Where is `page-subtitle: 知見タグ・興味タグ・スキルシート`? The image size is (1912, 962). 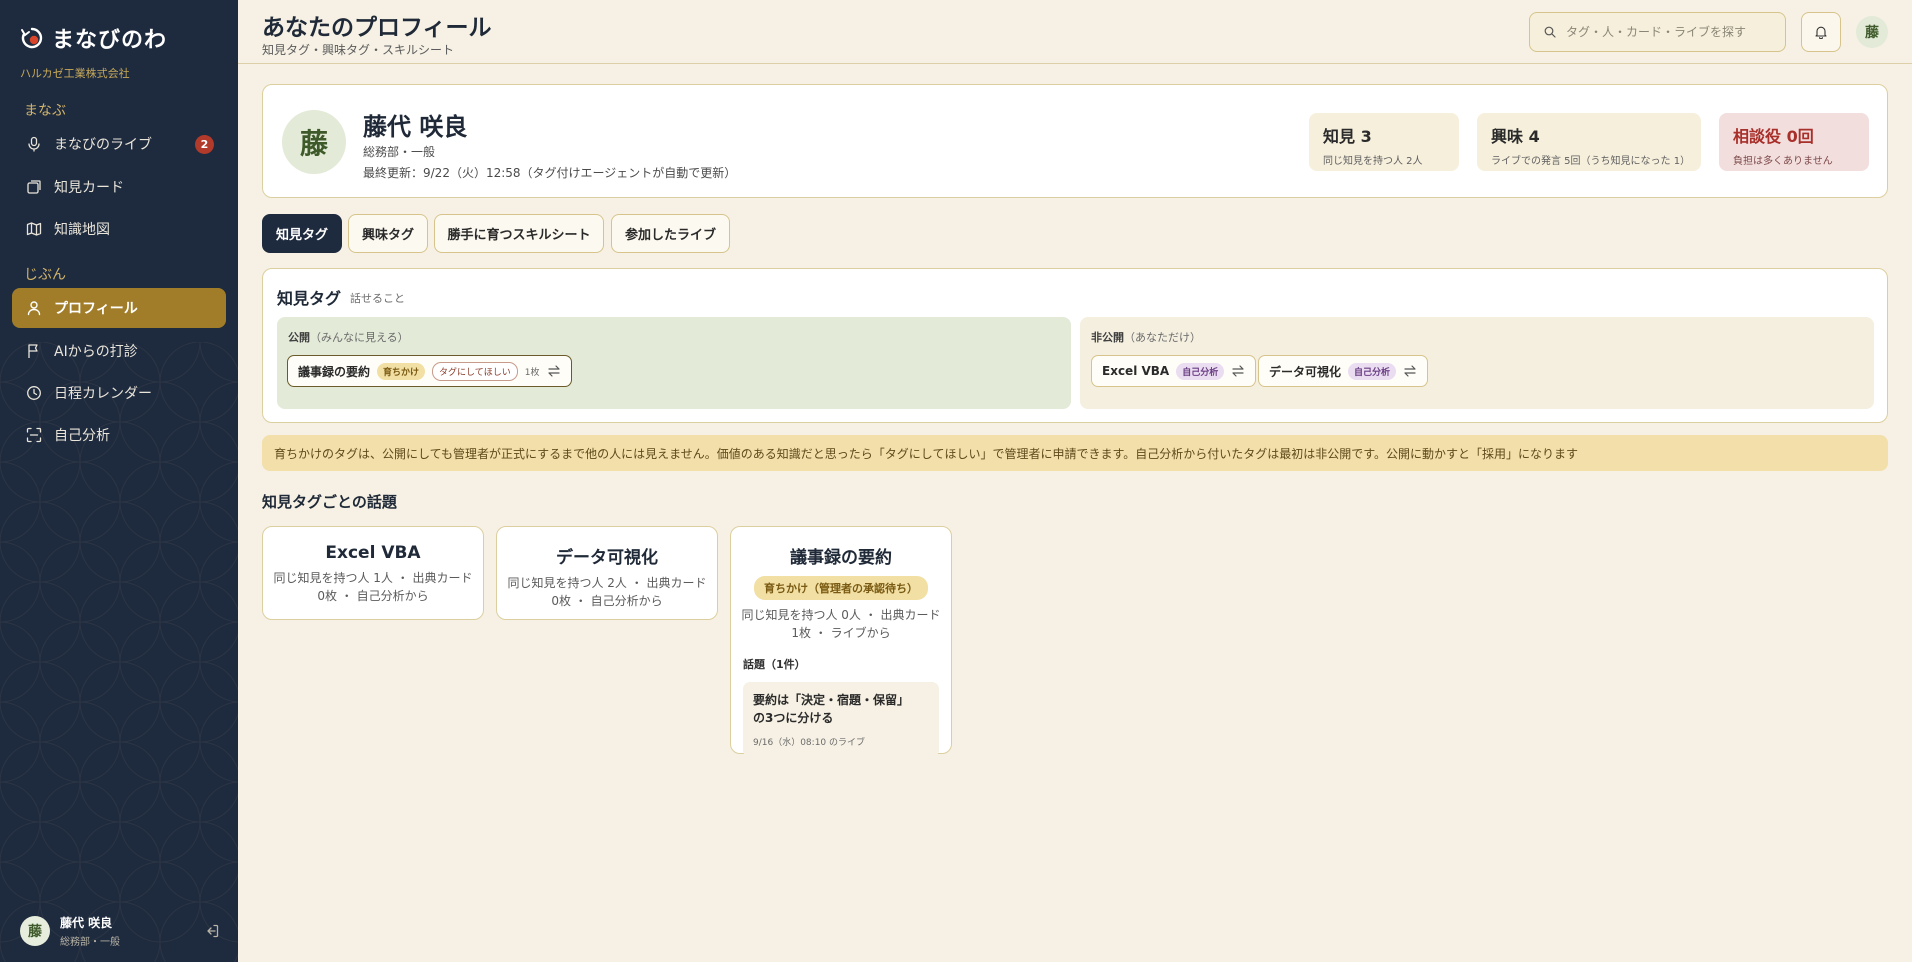 page-subtitle: 知見タグ・興味タグ・スキルシート is located at coordinates (358, 50).